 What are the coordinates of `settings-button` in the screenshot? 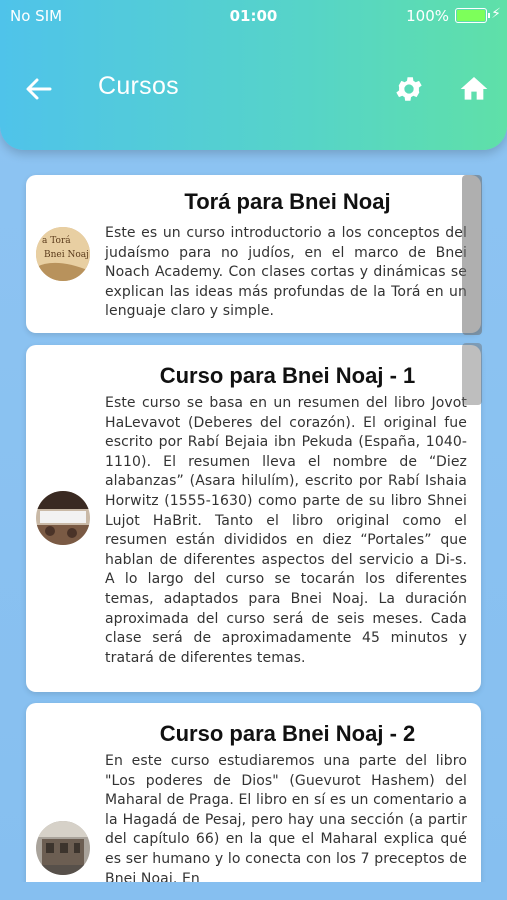 It's located at (409, 89).